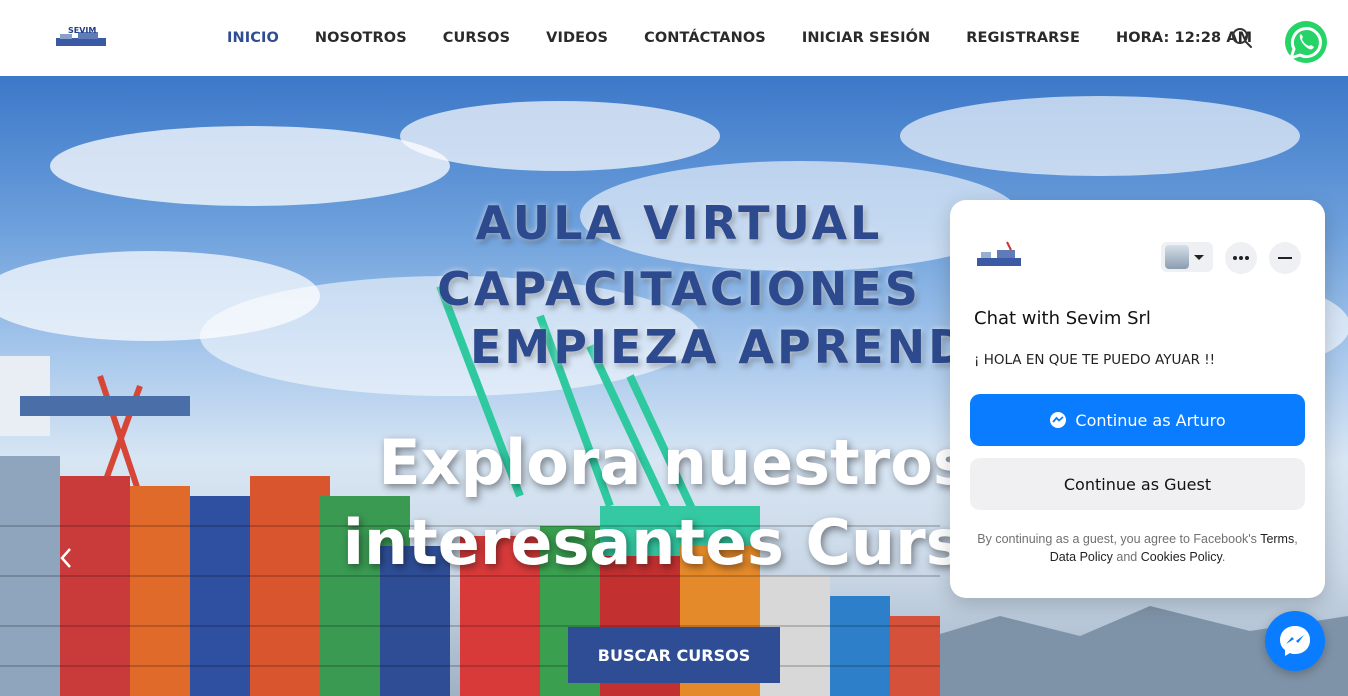  I want to click on terms-link: Terms, so click(1277, 539).